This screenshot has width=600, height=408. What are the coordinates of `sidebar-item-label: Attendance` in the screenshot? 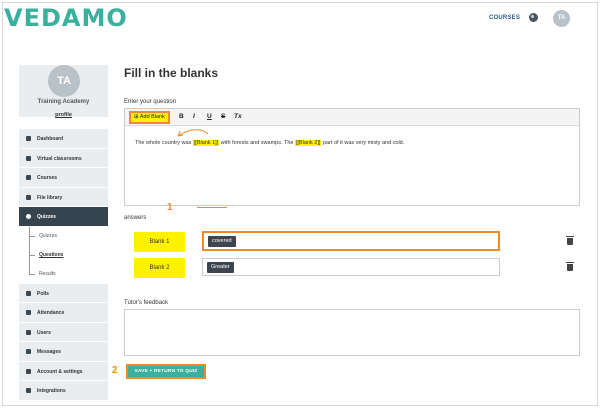 It's located at (51, 313).